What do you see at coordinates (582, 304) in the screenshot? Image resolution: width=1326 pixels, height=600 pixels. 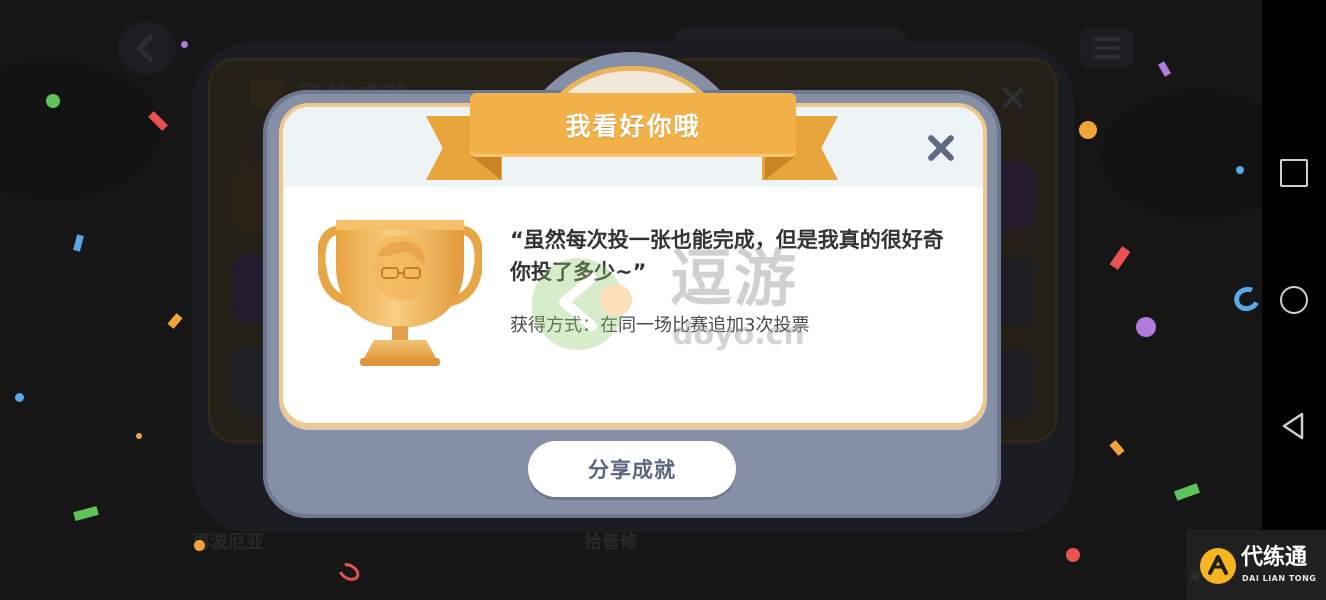 I see `watermark-logo` at bounding box center [582, 304].